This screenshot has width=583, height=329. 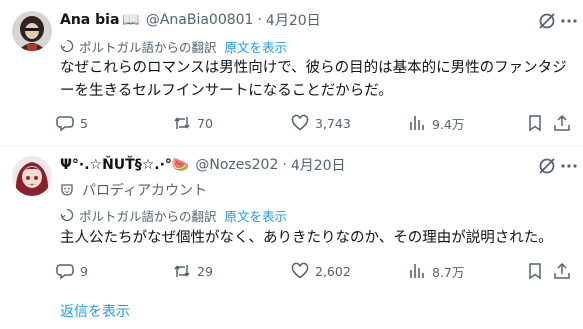 What do you see at coordinates (236, 165) in the screenshot?
I see `handle: @Nozes202` at bounding box center [236, 165].